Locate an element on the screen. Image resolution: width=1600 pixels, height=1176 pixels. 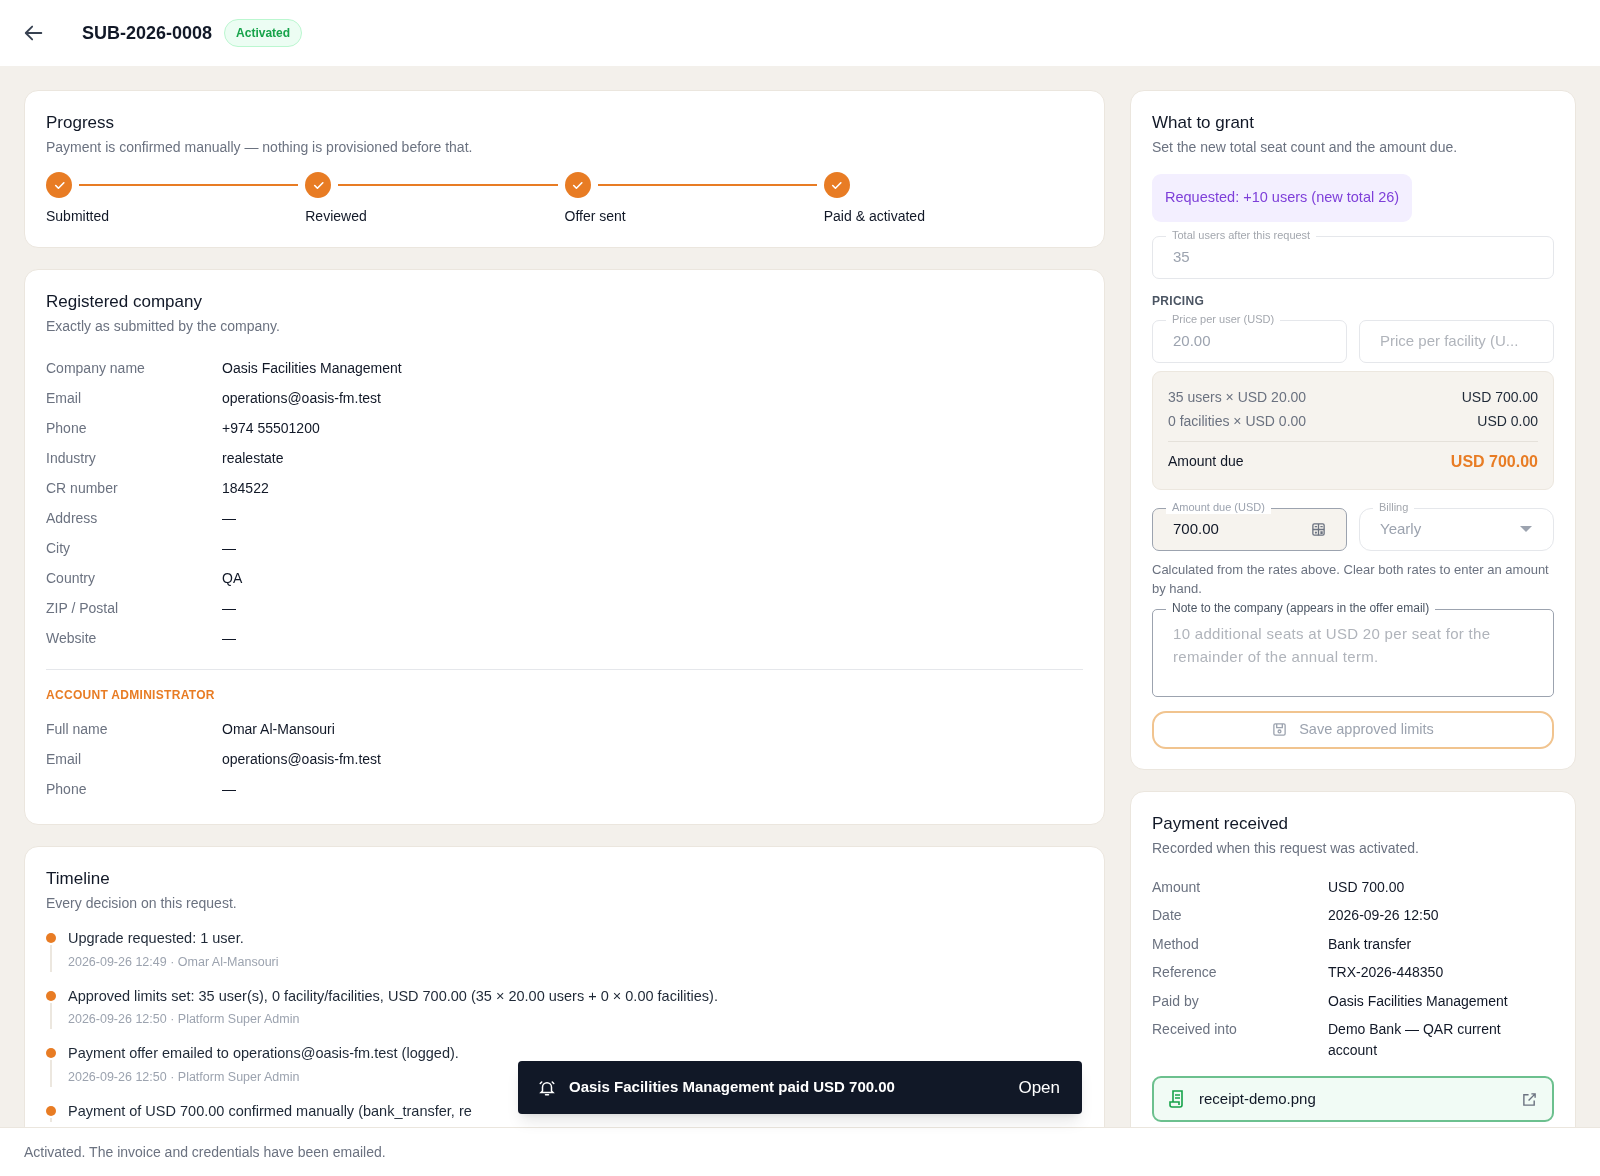
bell-icon is located at coordinates (547, 1087).